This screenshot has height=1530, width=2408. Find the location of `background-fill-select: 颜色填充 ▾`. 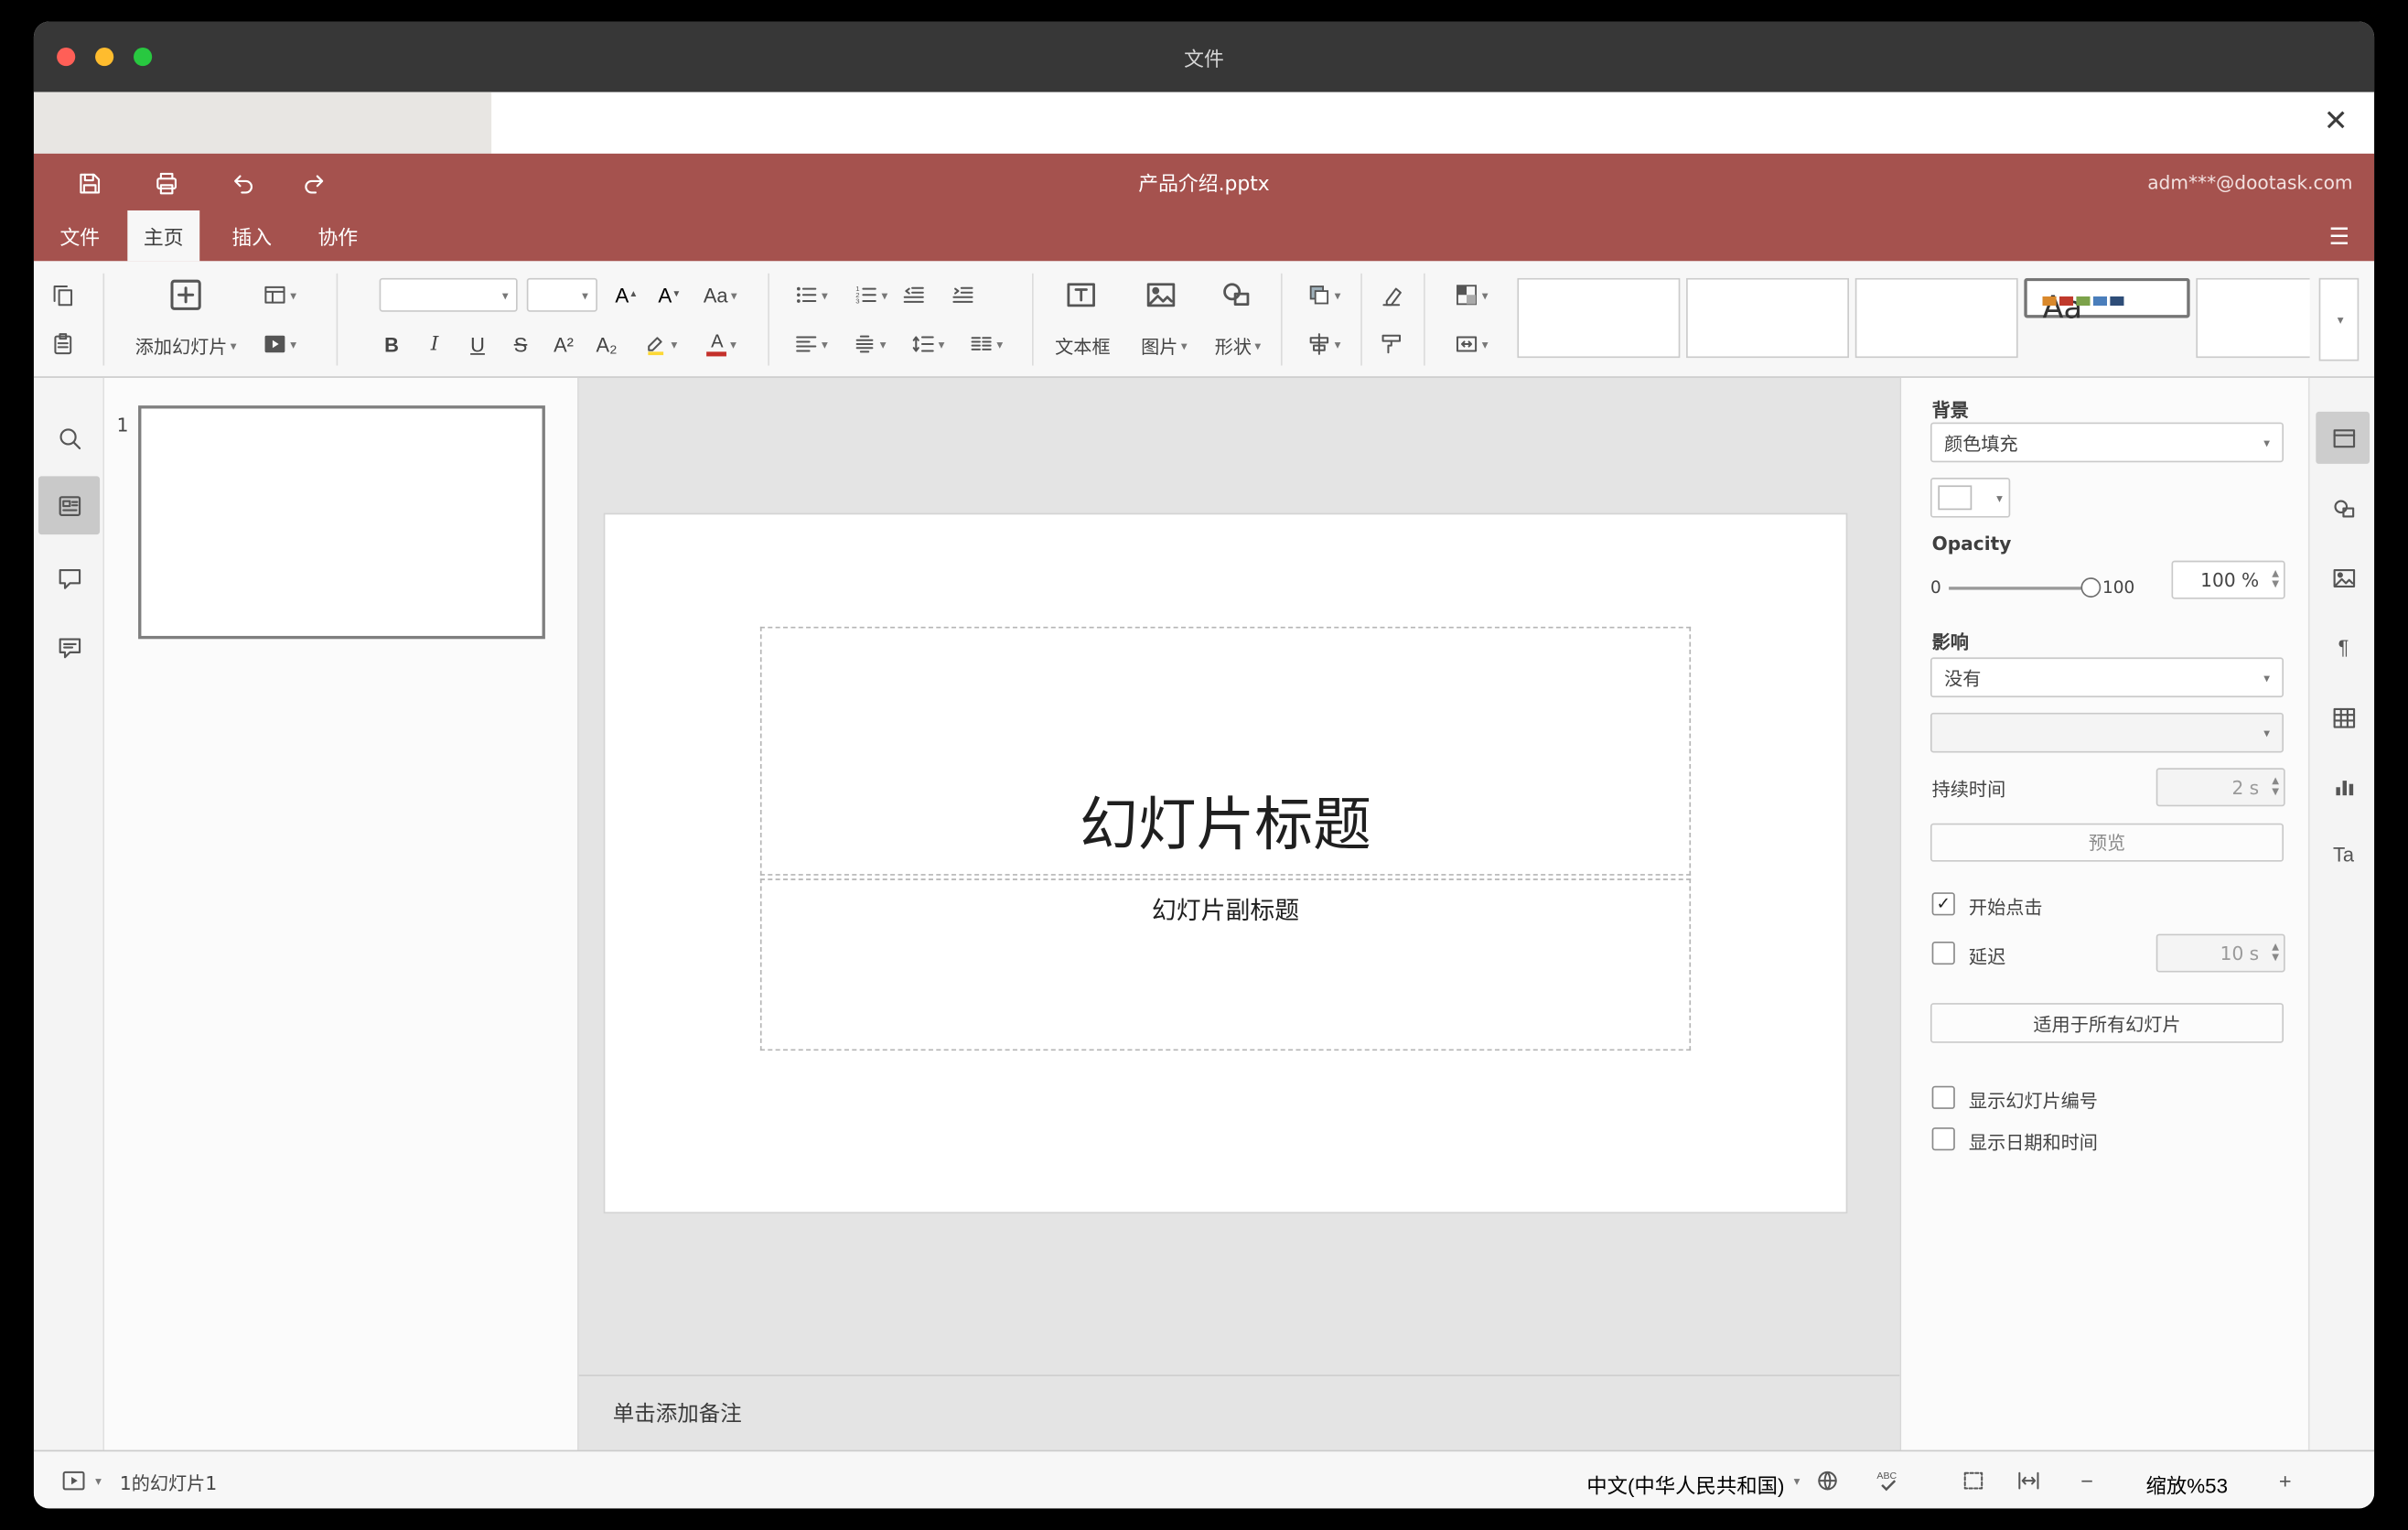

background-fill-select: 颜色填充 ▾ is located at coordinates (2107, 442).